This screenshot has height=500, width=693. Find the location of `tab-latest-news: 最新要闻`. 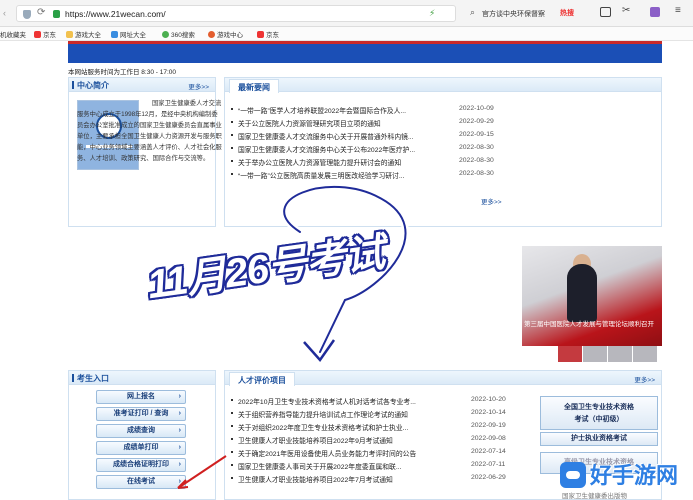

tab-latest-news: 最新要闻 is located at coordinates (254, 86).